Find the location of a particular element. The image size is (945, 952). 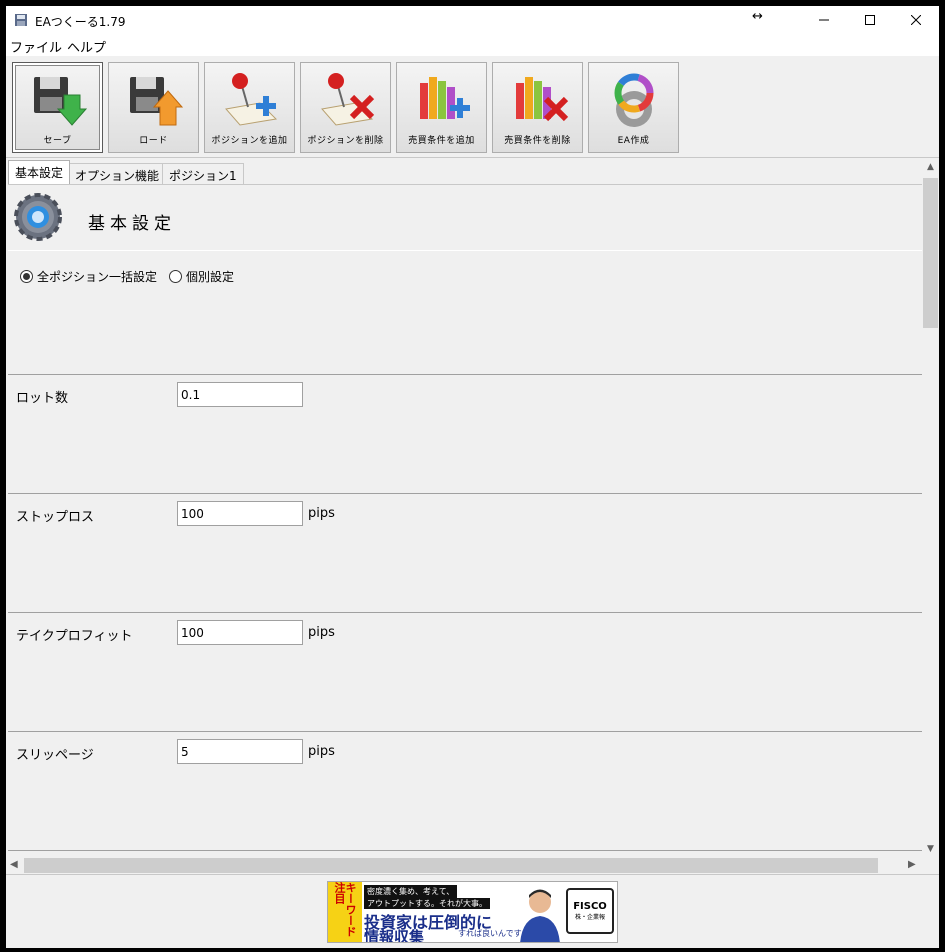

slippage-unit: pips is located at coordinates (321, 751).